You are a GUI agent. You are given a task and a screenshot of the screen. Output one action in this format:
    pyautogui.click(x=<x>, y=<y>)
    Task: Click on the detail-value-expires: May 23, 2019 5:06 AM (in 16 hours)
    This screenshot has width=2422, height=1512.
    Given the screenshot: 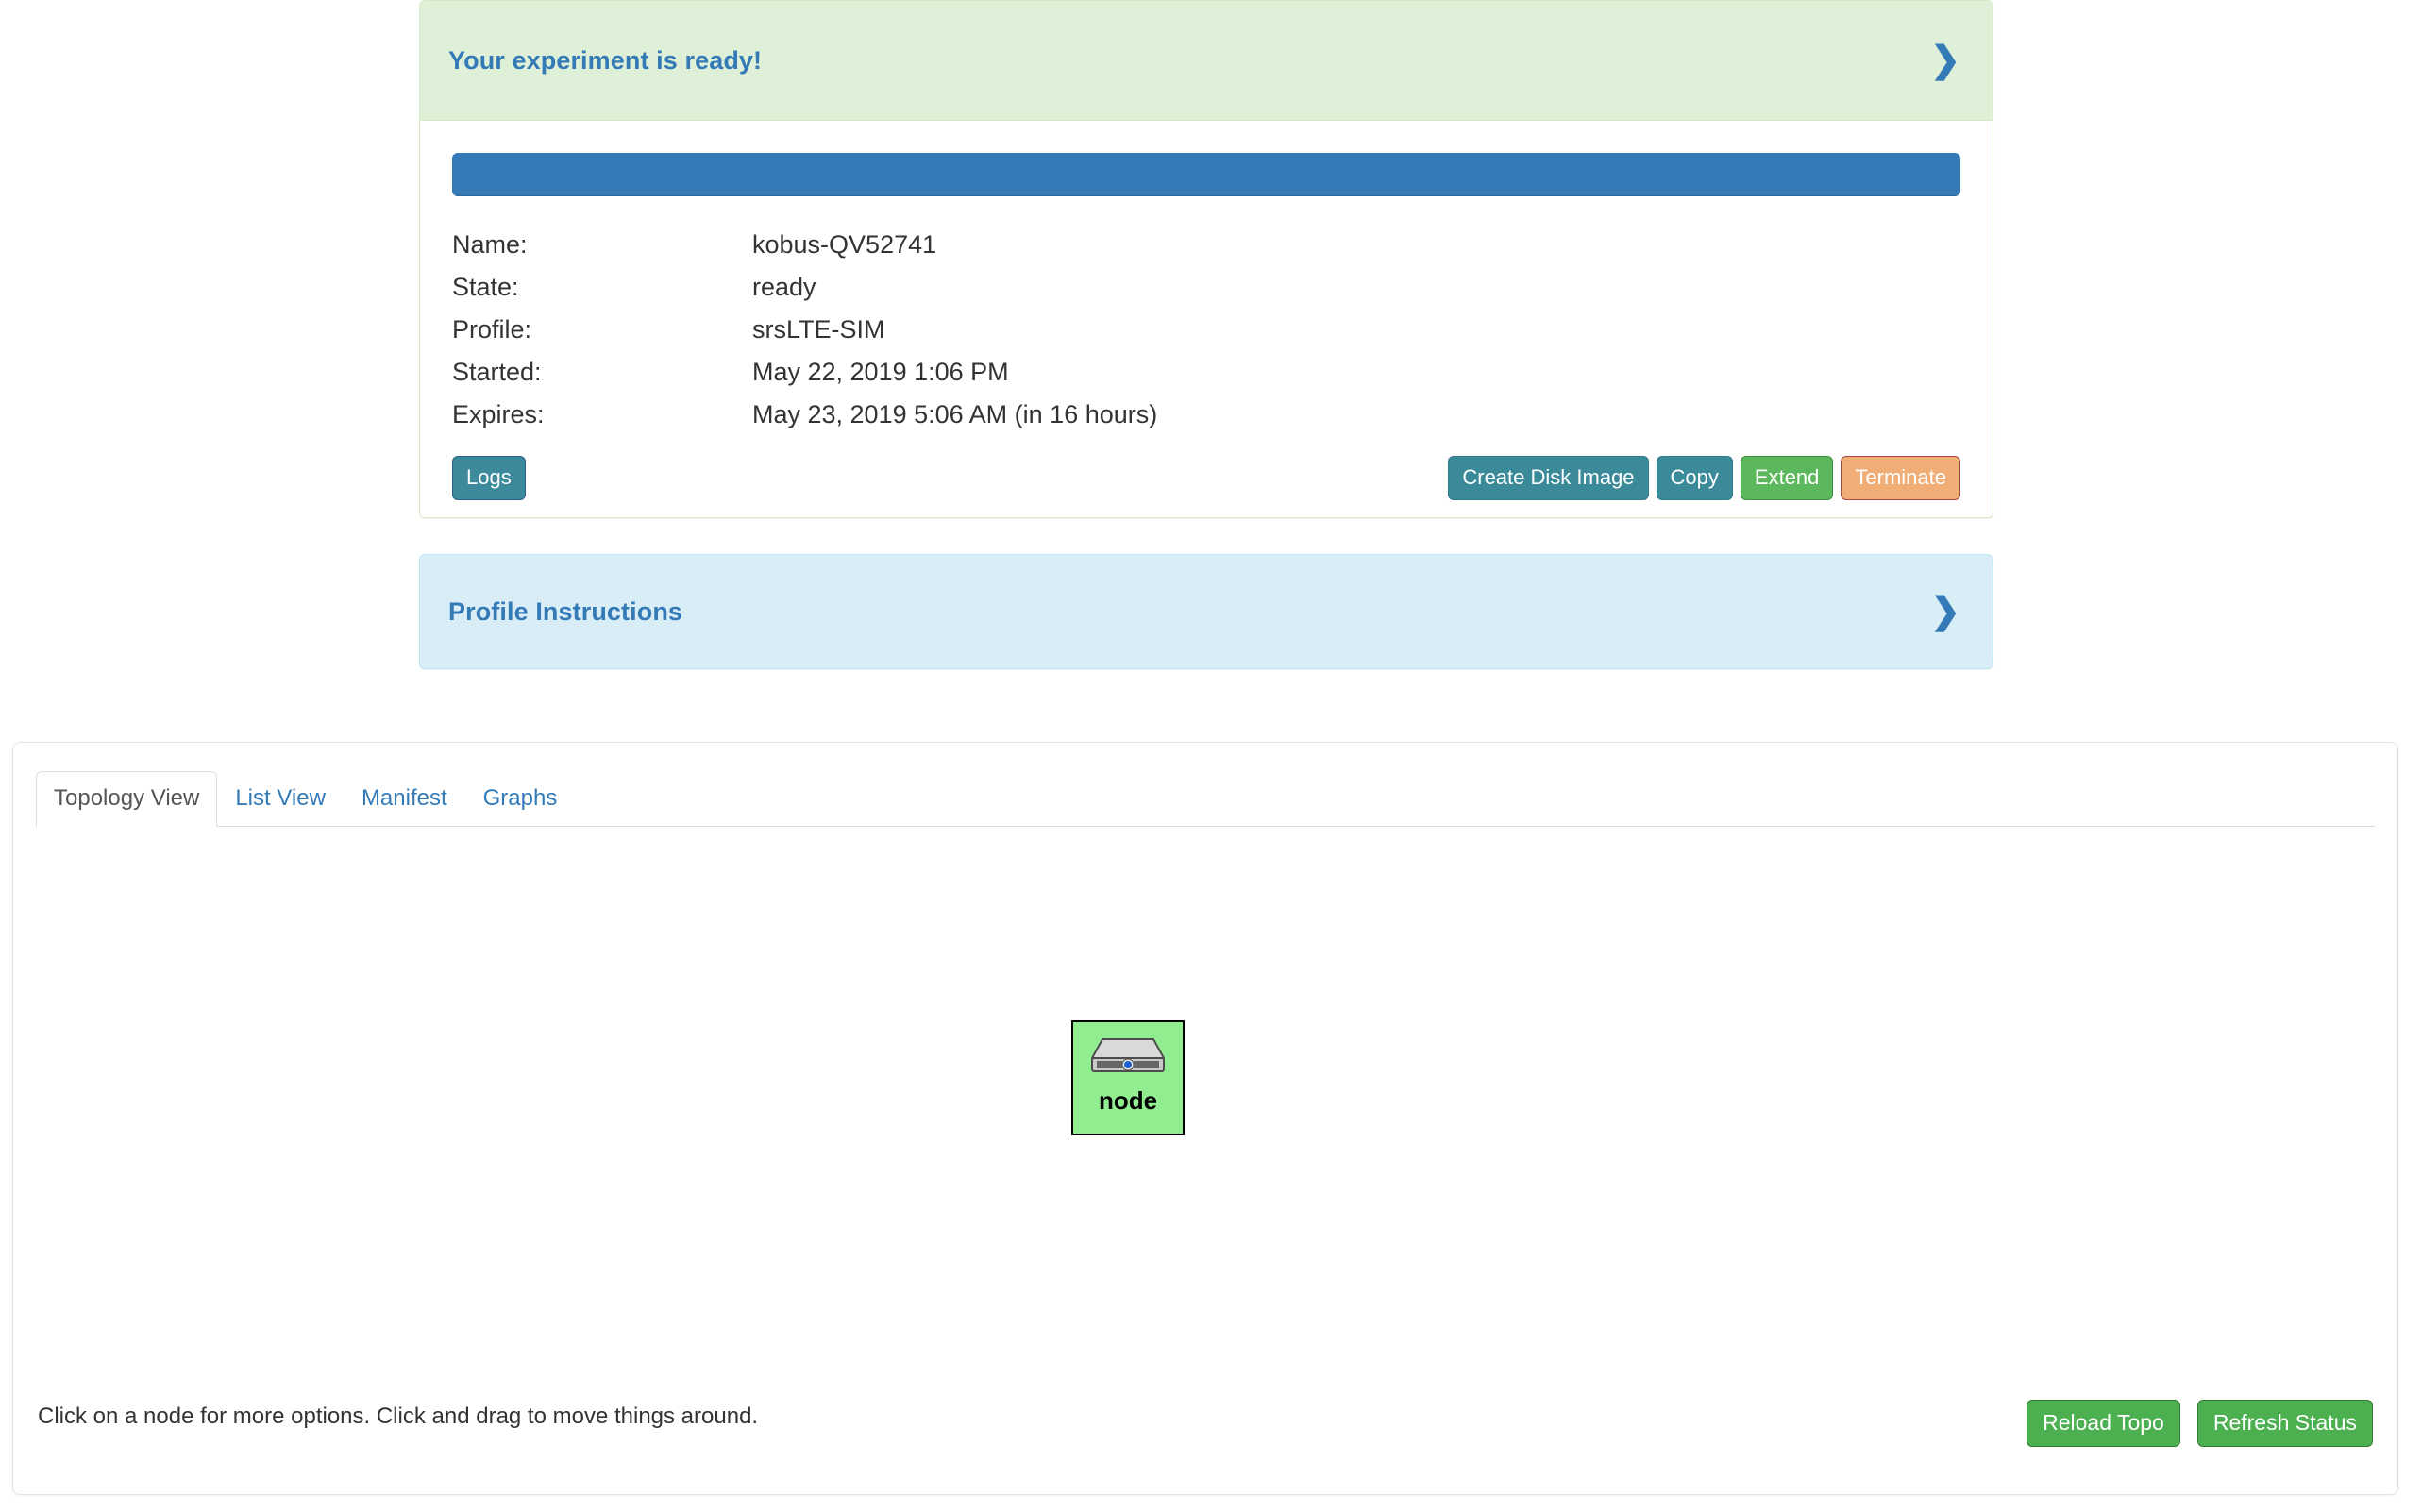 What is the action you would take?
    pyautogui.click(x=955, y=414)
    